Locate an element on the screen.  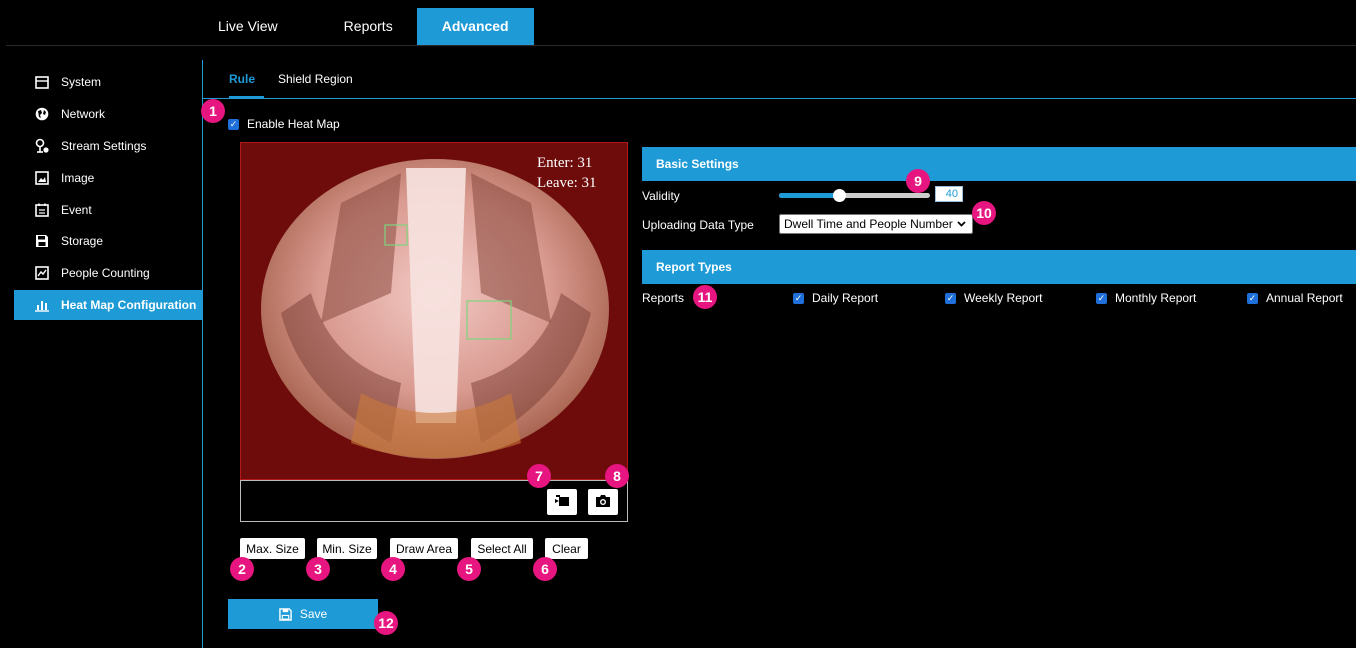
globe-icon is located at coordinates (42, 114).